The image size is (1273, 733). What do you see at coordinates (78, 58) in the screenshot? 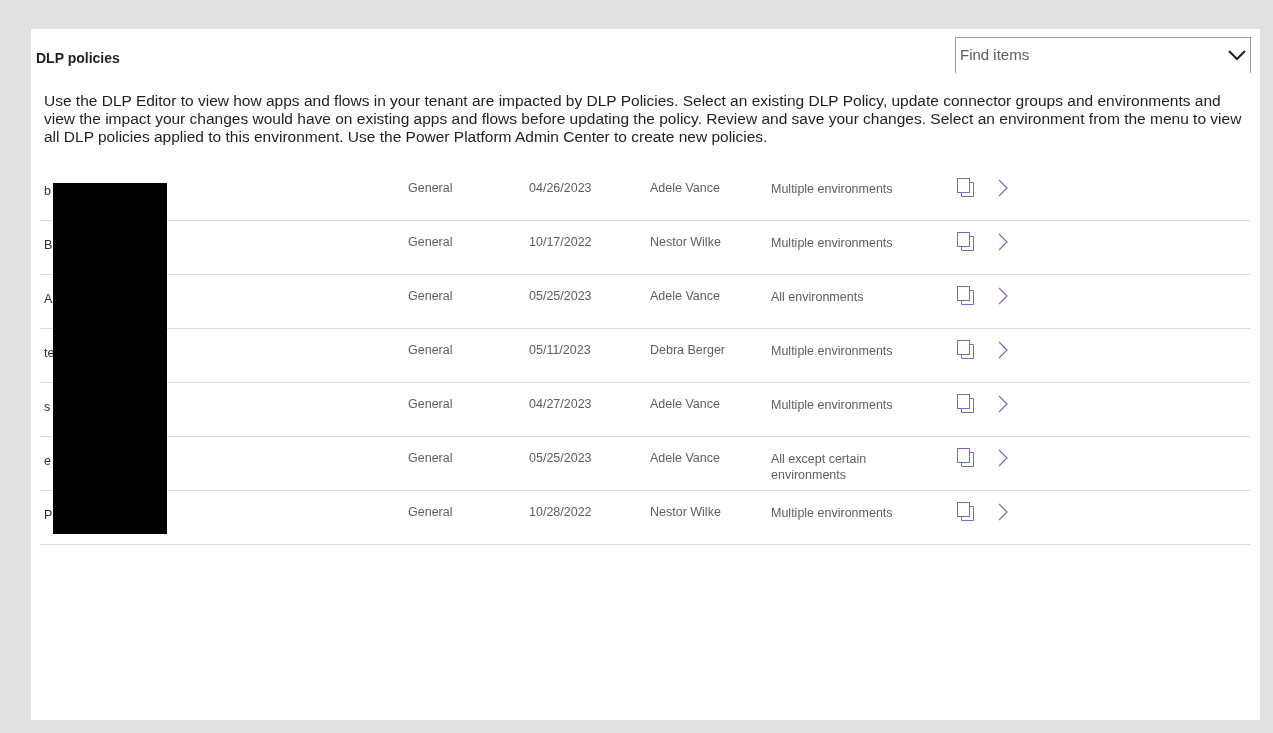
I see `page-title: DLP policies` at bounding box center [78, 58].